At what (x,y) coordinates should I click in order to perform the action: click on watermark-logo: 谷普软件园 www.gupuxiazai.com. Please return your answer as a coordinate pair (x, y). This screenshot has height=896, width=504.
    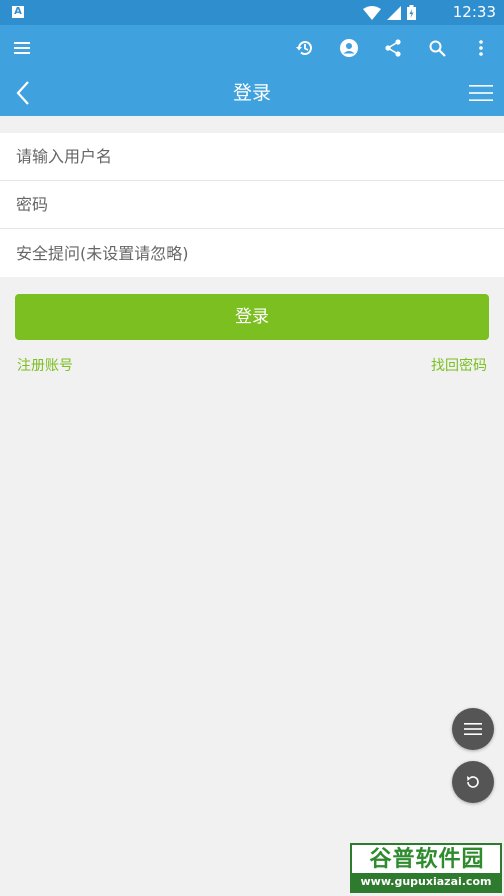
    Looking at the image, I should click on (426, 868).